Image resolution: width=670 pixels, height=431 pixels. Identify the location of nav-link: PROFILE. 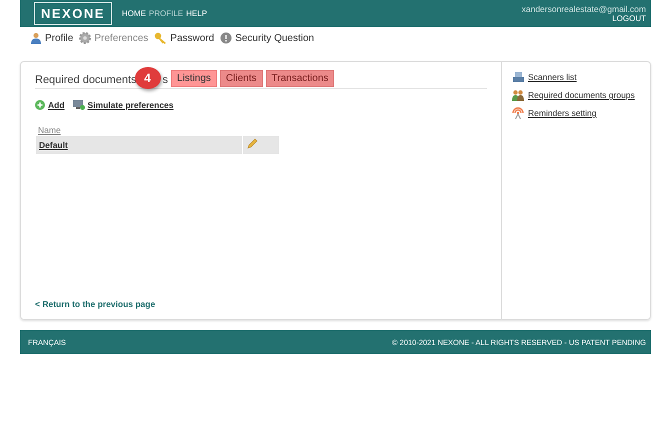
(166, 13).